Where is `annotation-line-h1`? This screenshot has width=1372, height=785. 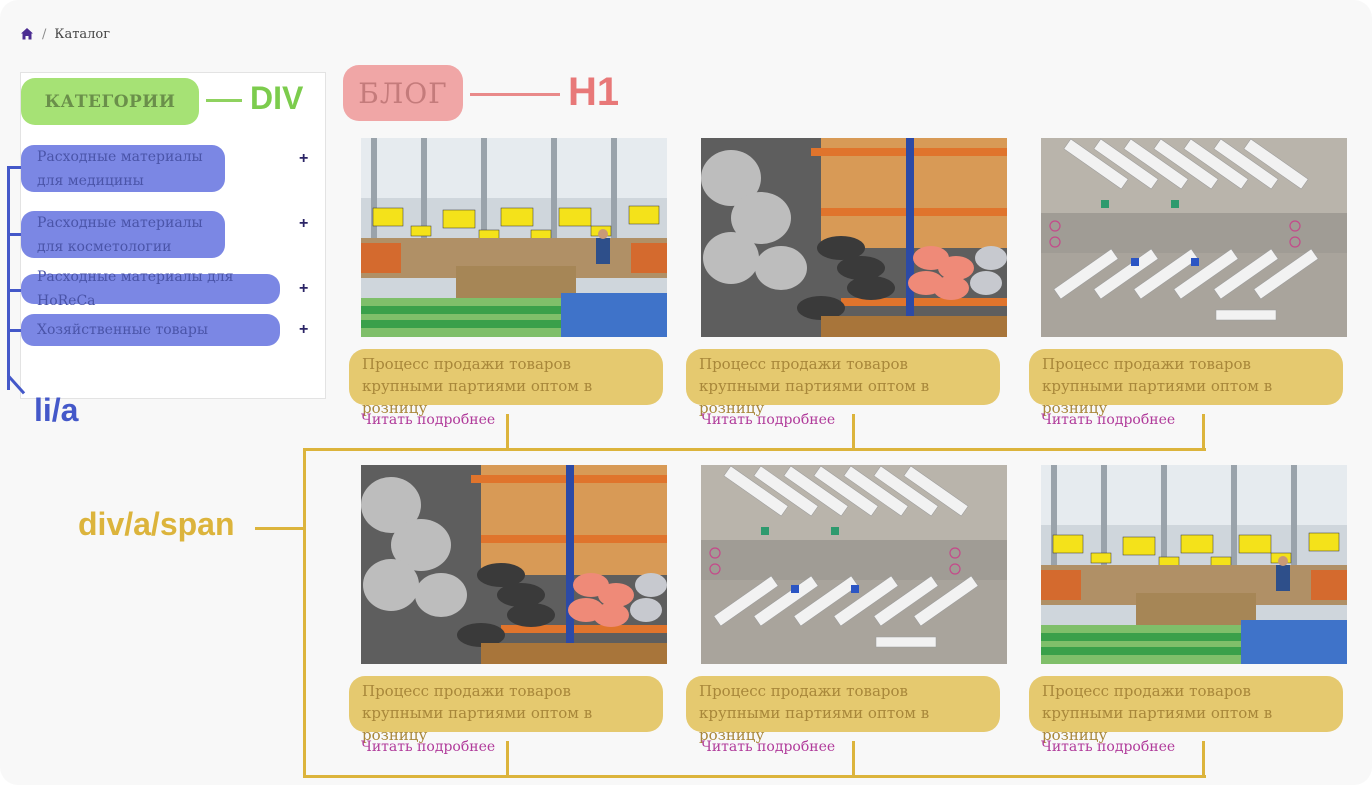 annotation-line-h1 is located at coordinates (515, 94).